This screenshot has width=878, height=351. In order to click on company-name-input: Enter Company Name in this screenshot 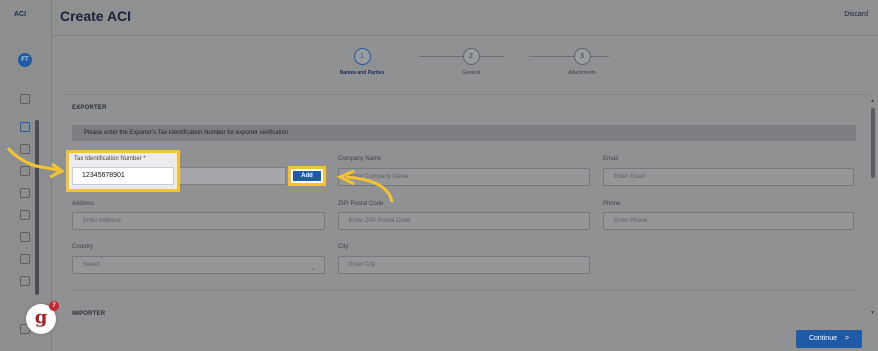, I will do `click(464, 177)`.